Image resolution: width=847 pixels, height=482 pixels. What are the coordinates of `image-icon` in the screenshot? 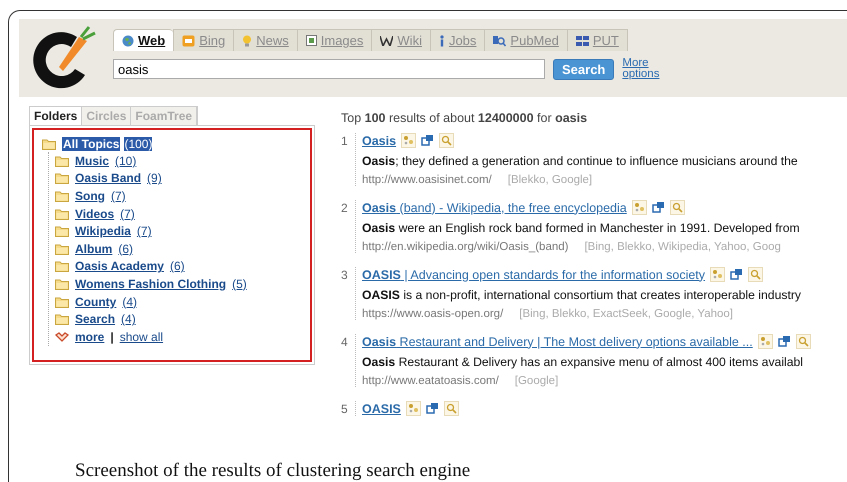 It's located at (311, 40).